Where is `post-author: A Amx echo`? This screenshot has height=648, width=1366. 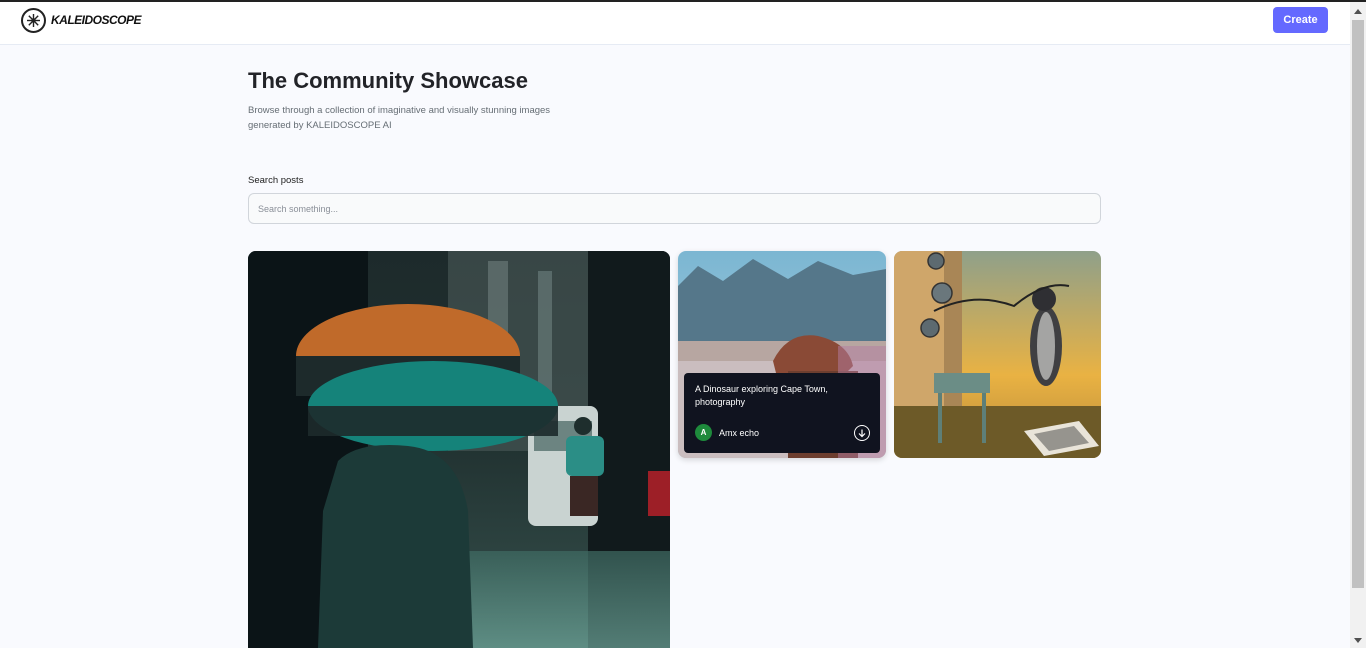 post-author: A Amx echo is located at coordinates (727, 432).